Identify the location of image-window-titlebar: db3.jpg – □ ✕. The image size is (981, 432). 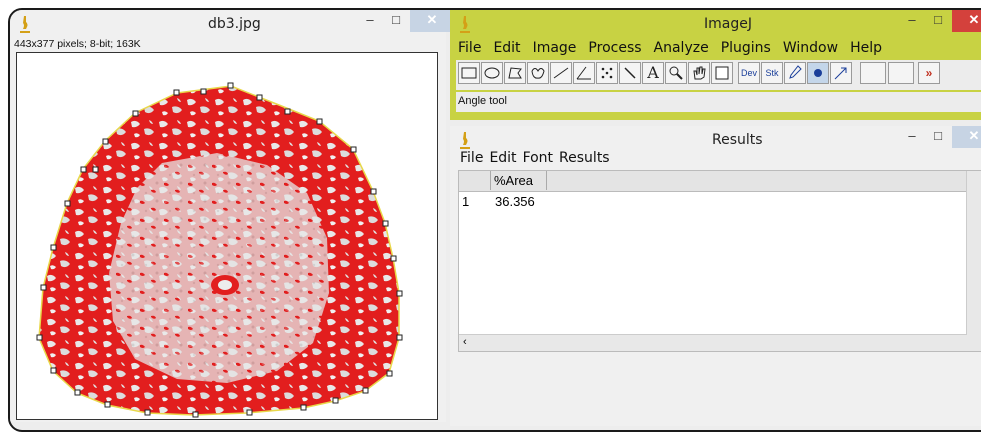
(232, 24).